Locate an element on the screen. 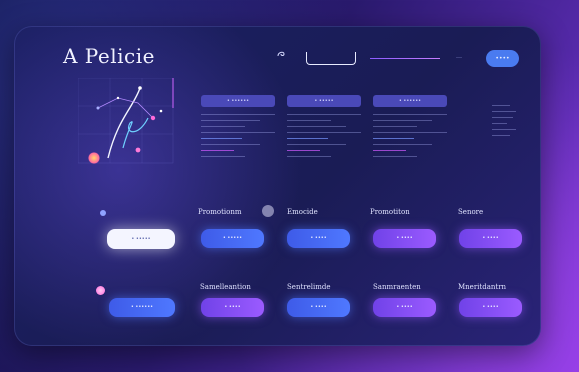 The height and width of the screenshot is (372, 579). action-button: • ••••• is located at coordinates (232, 238).